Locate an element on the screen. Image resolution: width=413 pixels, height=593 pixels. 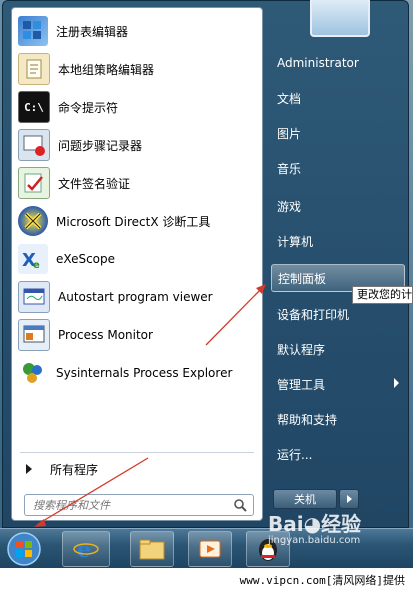
start-orb-button is located at coordinates (24, 549).